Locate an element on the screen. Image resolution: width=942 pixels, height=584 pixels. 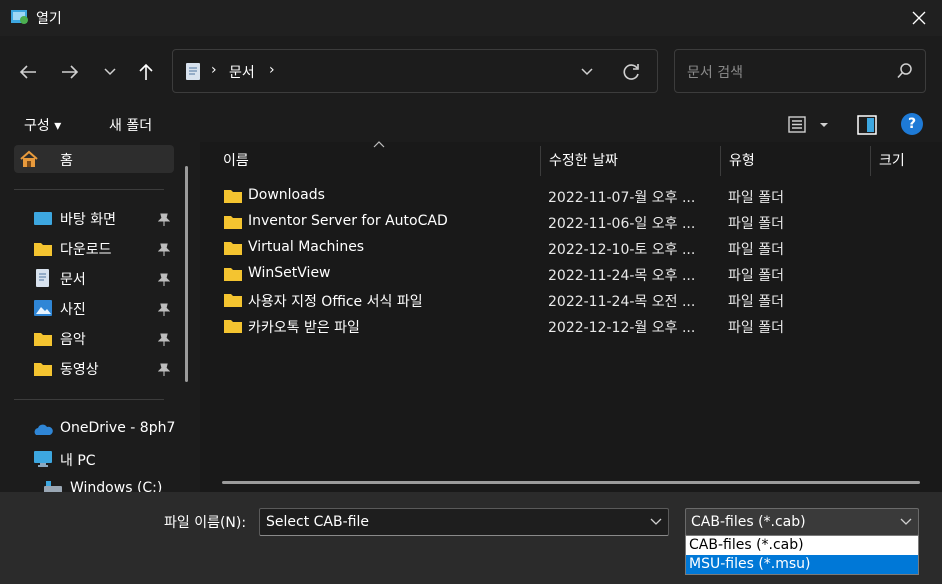
file-name: 카카오톡 받은 파일 is located at coordinates (304, 328).